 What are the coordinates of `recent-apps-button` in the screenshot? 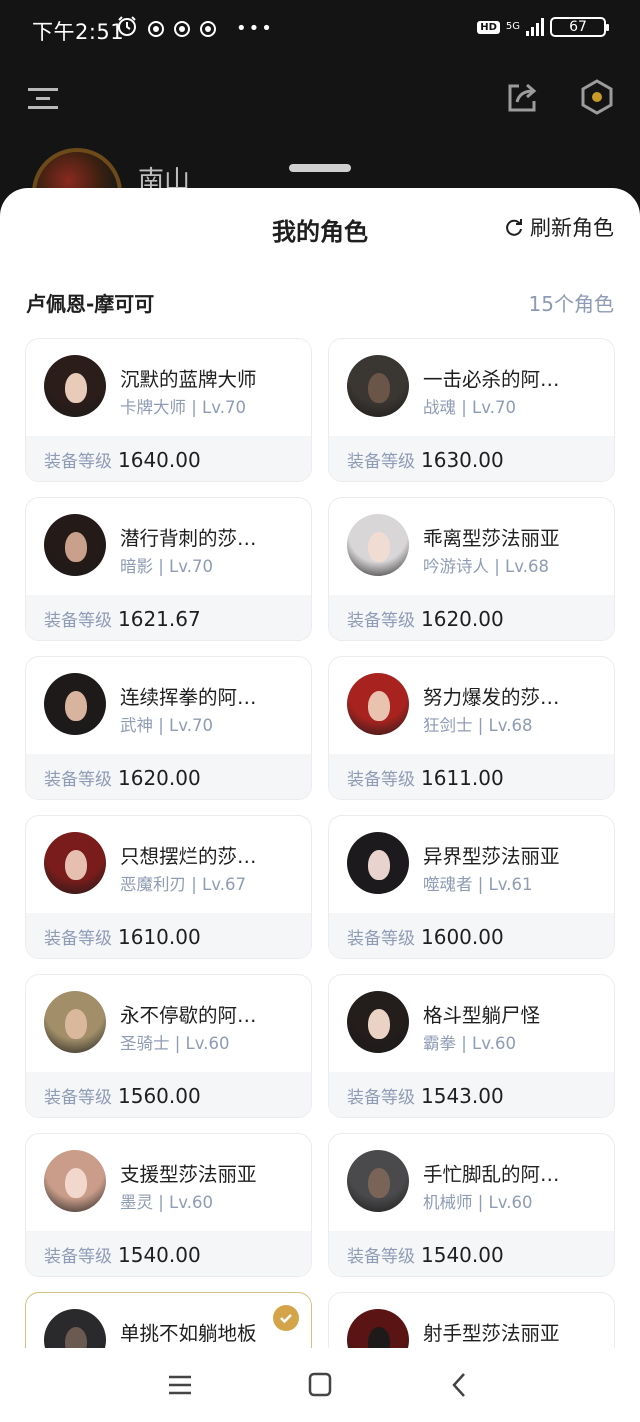 It's located at (180, 1385).